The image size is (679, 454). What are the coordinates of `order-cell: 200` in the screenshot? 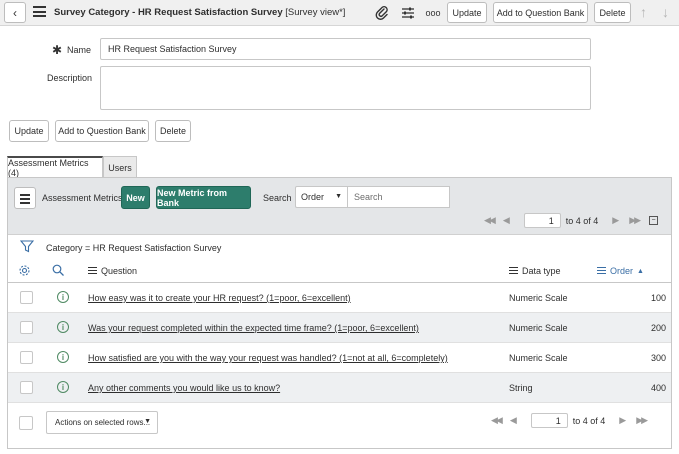 It's located at (658, 328).